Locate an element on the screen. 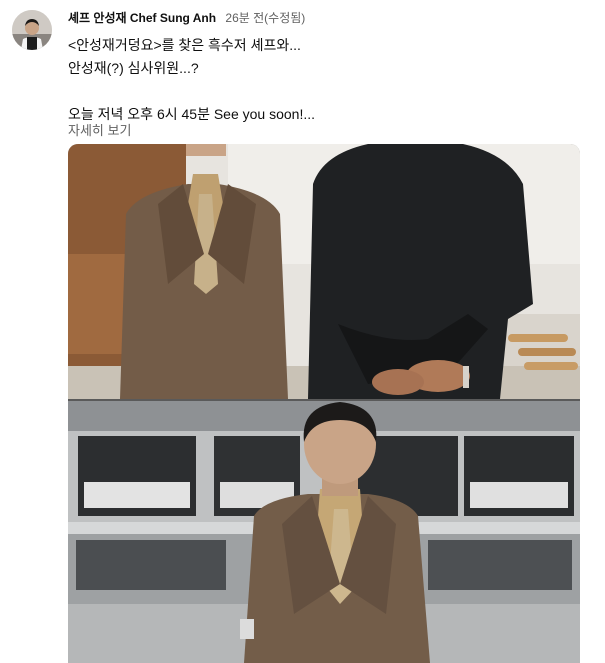 Image resolution: width=605 pixels, height=663 pixels. post-header: 셰프 안성재 Chef Sung Anh 26분 전(수정됨) is located at coordinates (186, 18).